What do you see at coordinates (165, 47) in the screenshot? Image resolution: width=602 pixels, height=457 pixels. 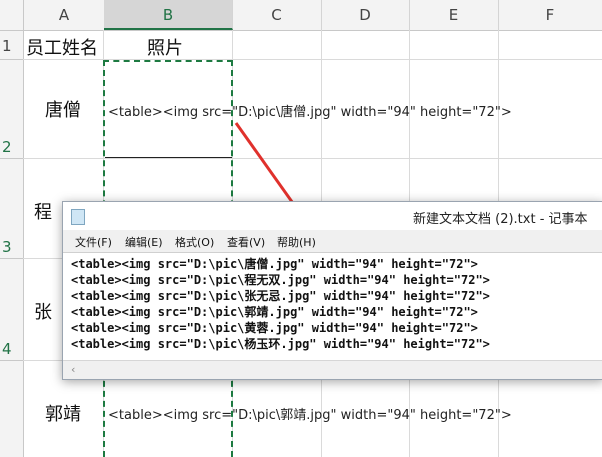 I see `cell-b1: 照片` at bounding box center [165, 47].